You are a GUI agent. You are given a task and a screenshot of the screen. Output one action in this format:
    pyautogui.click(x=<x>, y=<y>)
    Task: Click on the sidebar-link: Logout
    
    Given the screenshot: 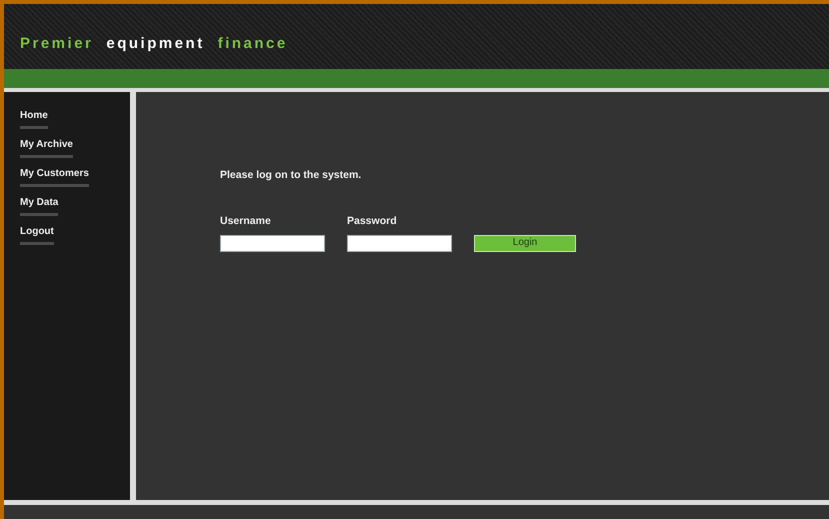 What is the action you would take?
    pyautogui.click(x=37, y=234)
    